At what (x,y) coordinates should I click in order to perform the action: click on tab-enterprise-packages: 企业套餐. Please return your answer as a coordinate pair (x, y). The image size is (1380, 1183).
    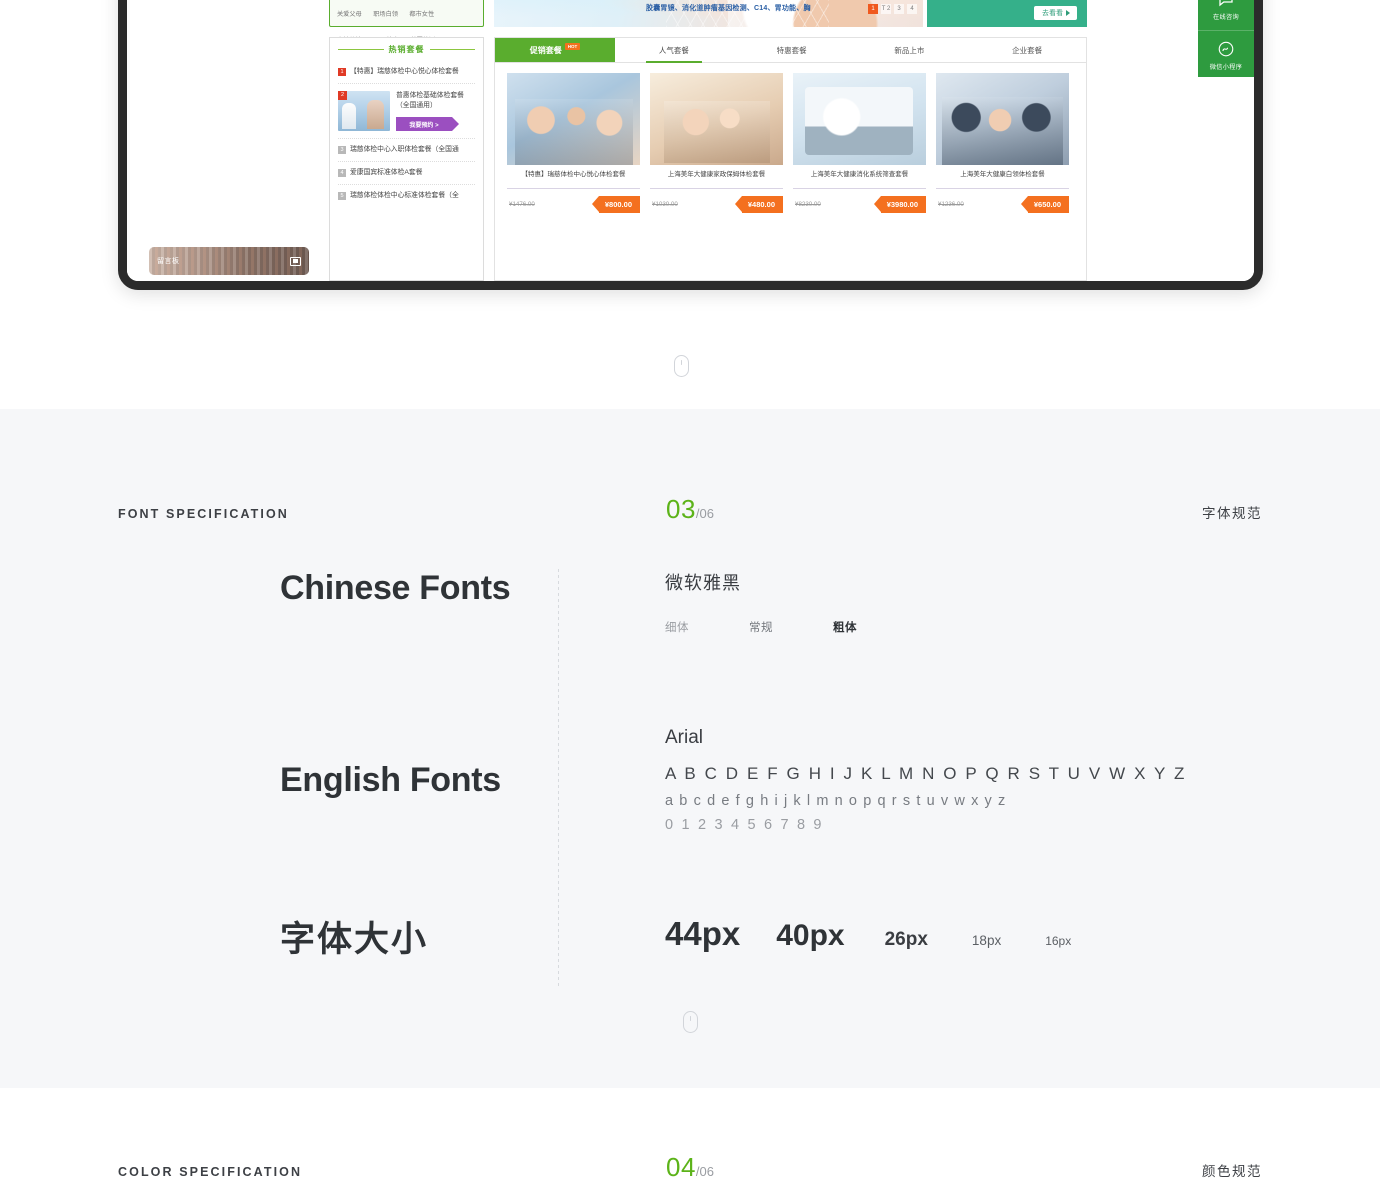
    Looking at the image, I should click on (1027, 50).